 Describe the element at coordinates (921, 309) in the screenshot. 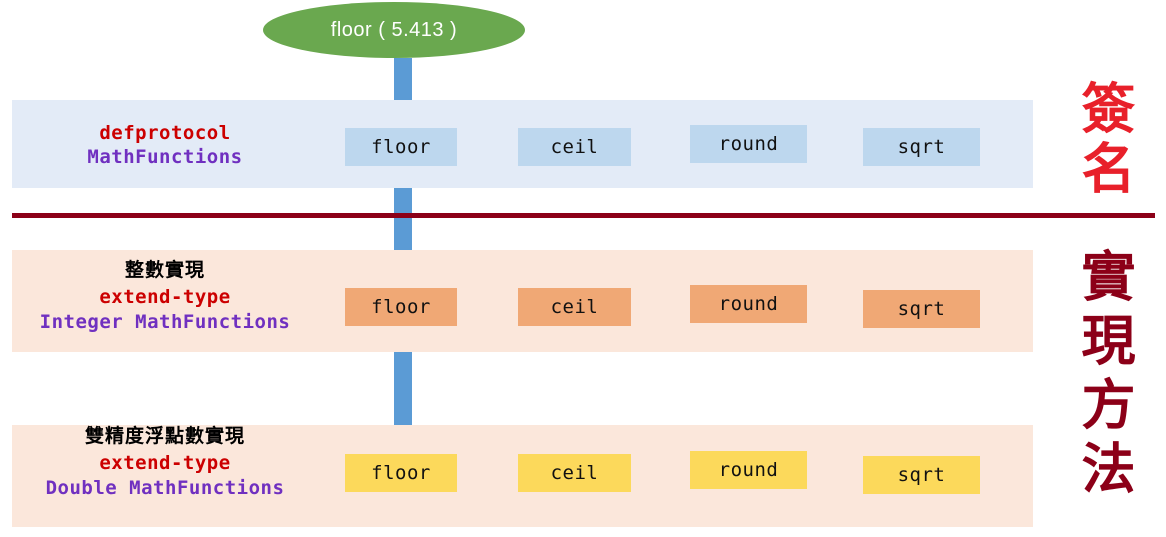

I see `integer-fn-sqrt: sqrt` at that location.